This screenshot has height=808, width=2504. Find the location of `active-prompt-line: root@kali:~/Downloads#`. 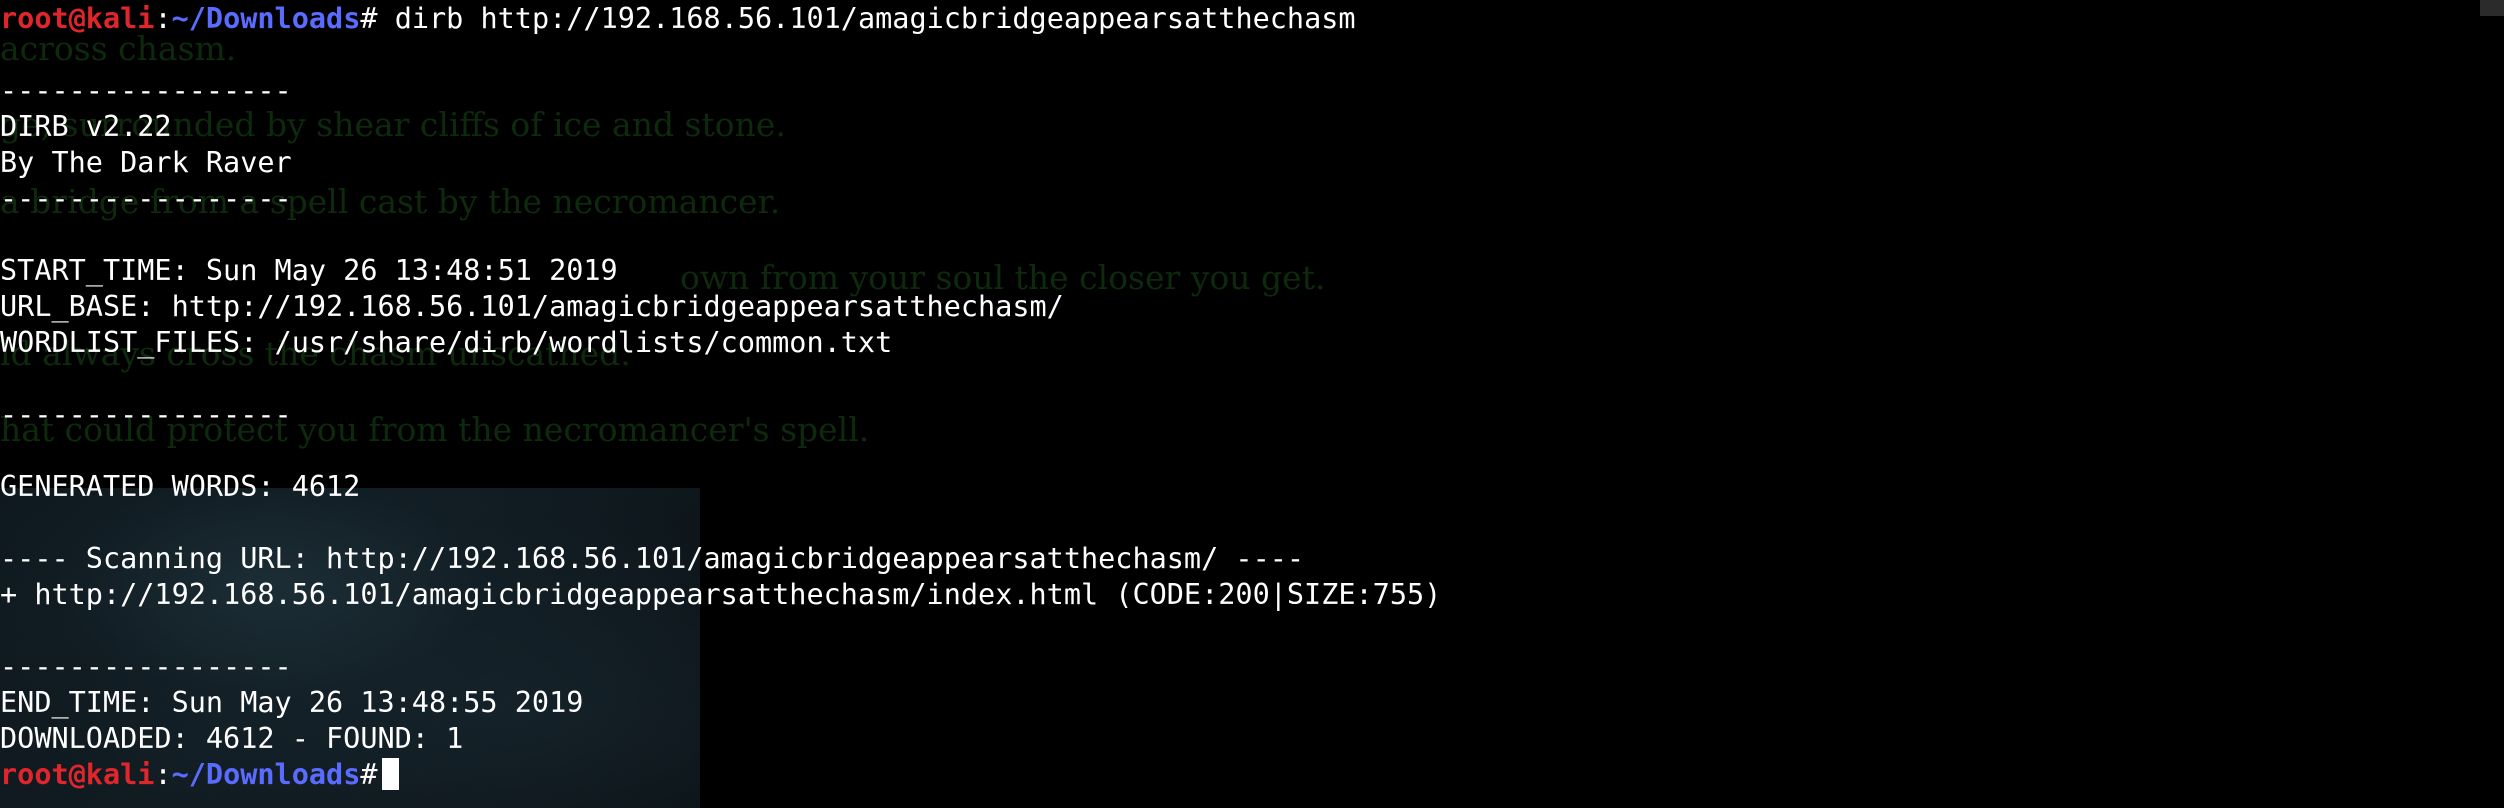

active-prompt-line: root@kali:~/Downloads# is located at coordinates (199, 775).